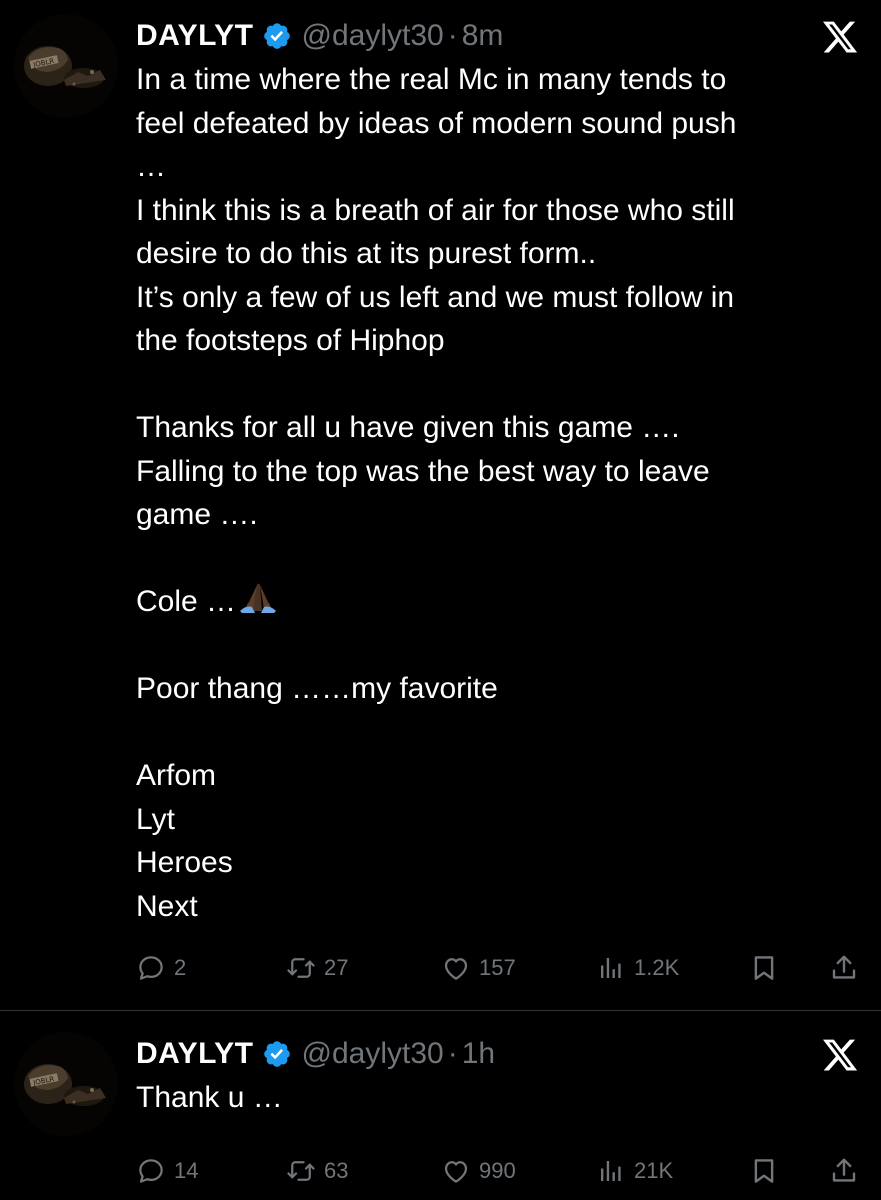 The image size is (881, 1200). Describe the element at coordinates (317, 1171) in the screenshot. I see `retweet-button: 63` at that location.